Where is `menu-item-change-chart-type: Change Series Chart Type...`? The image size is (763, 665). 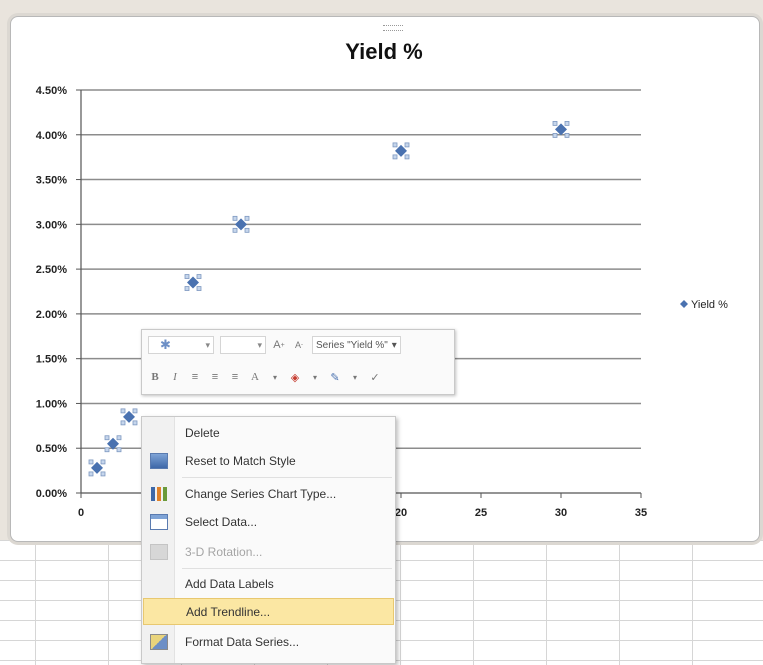 menu-item-change-chart-type: Change Series Chart Type... is located at coordinates (268, 493).